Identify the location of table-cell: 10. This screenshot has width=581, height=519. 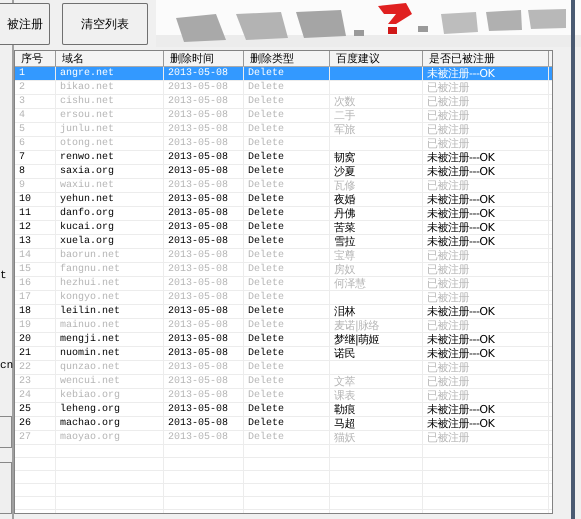
(25, 199).